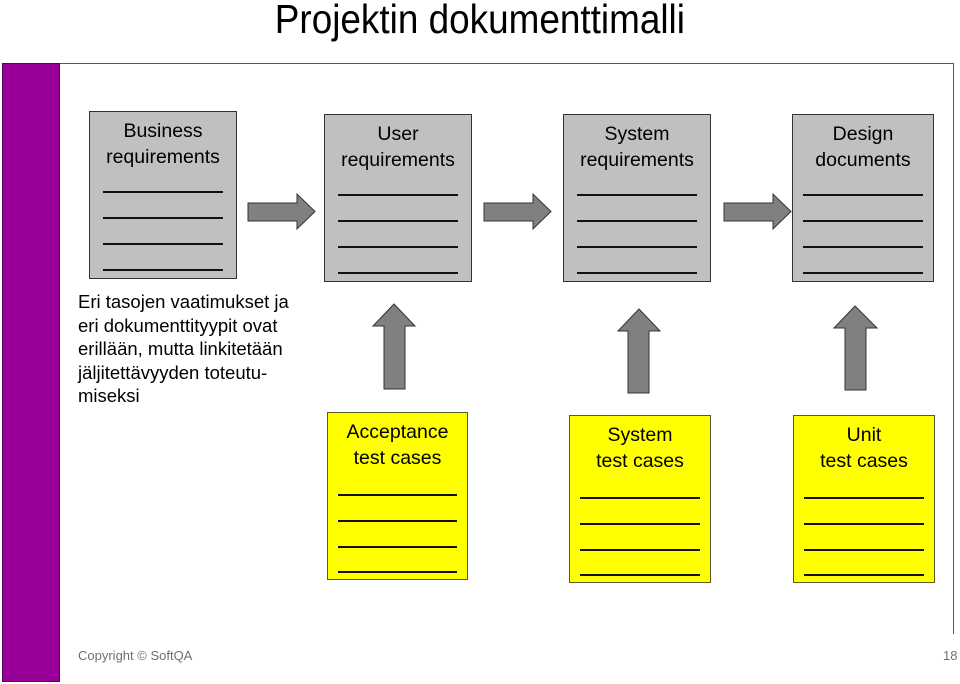 The width and height of the screenshot is (960, 684). Describe the element at coordinates (398, 198) in the screenshot. I see `doc-user-requirements: User requirements` at that location.